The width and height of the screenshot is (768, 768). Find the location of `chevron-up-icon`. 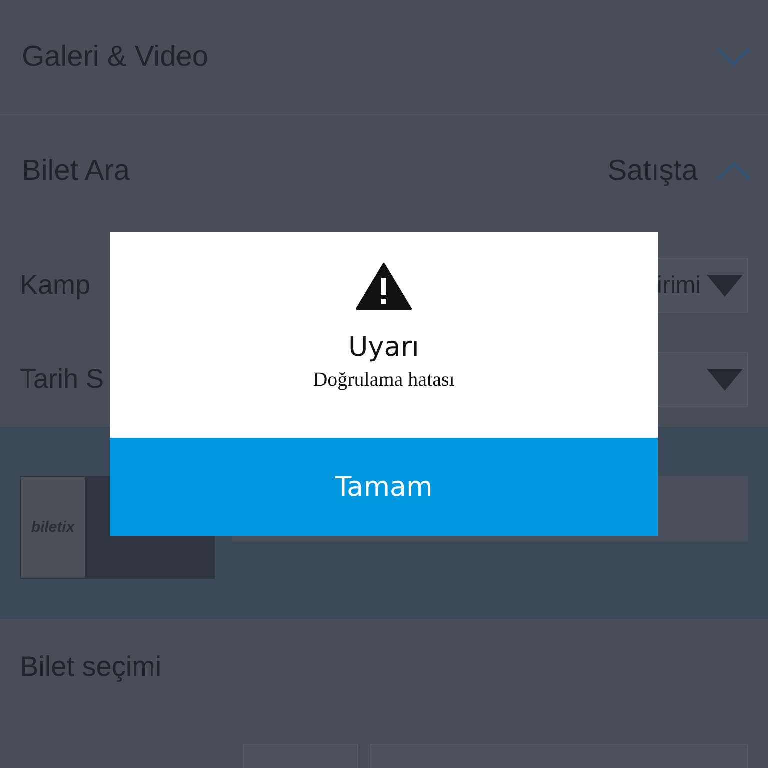

chevron-up-icon is located at coordinates (734, 171).